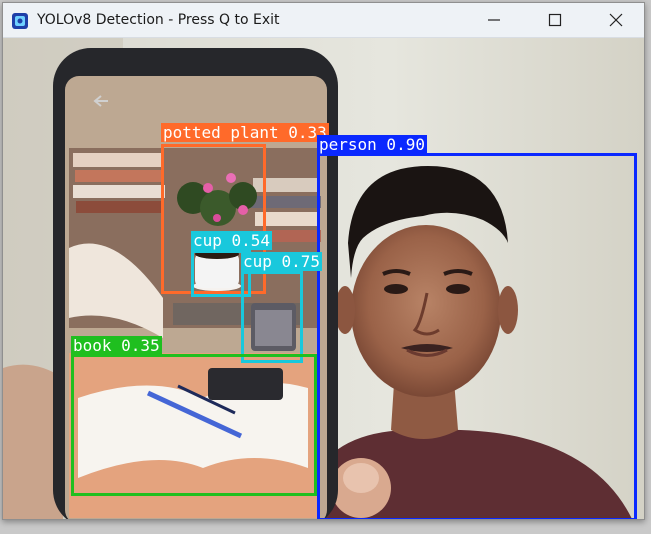 This screenshot has height=534, width=651. I want to click on window-title: YOLOv8 Detection - Press Q to Exit, so click(158, 20).